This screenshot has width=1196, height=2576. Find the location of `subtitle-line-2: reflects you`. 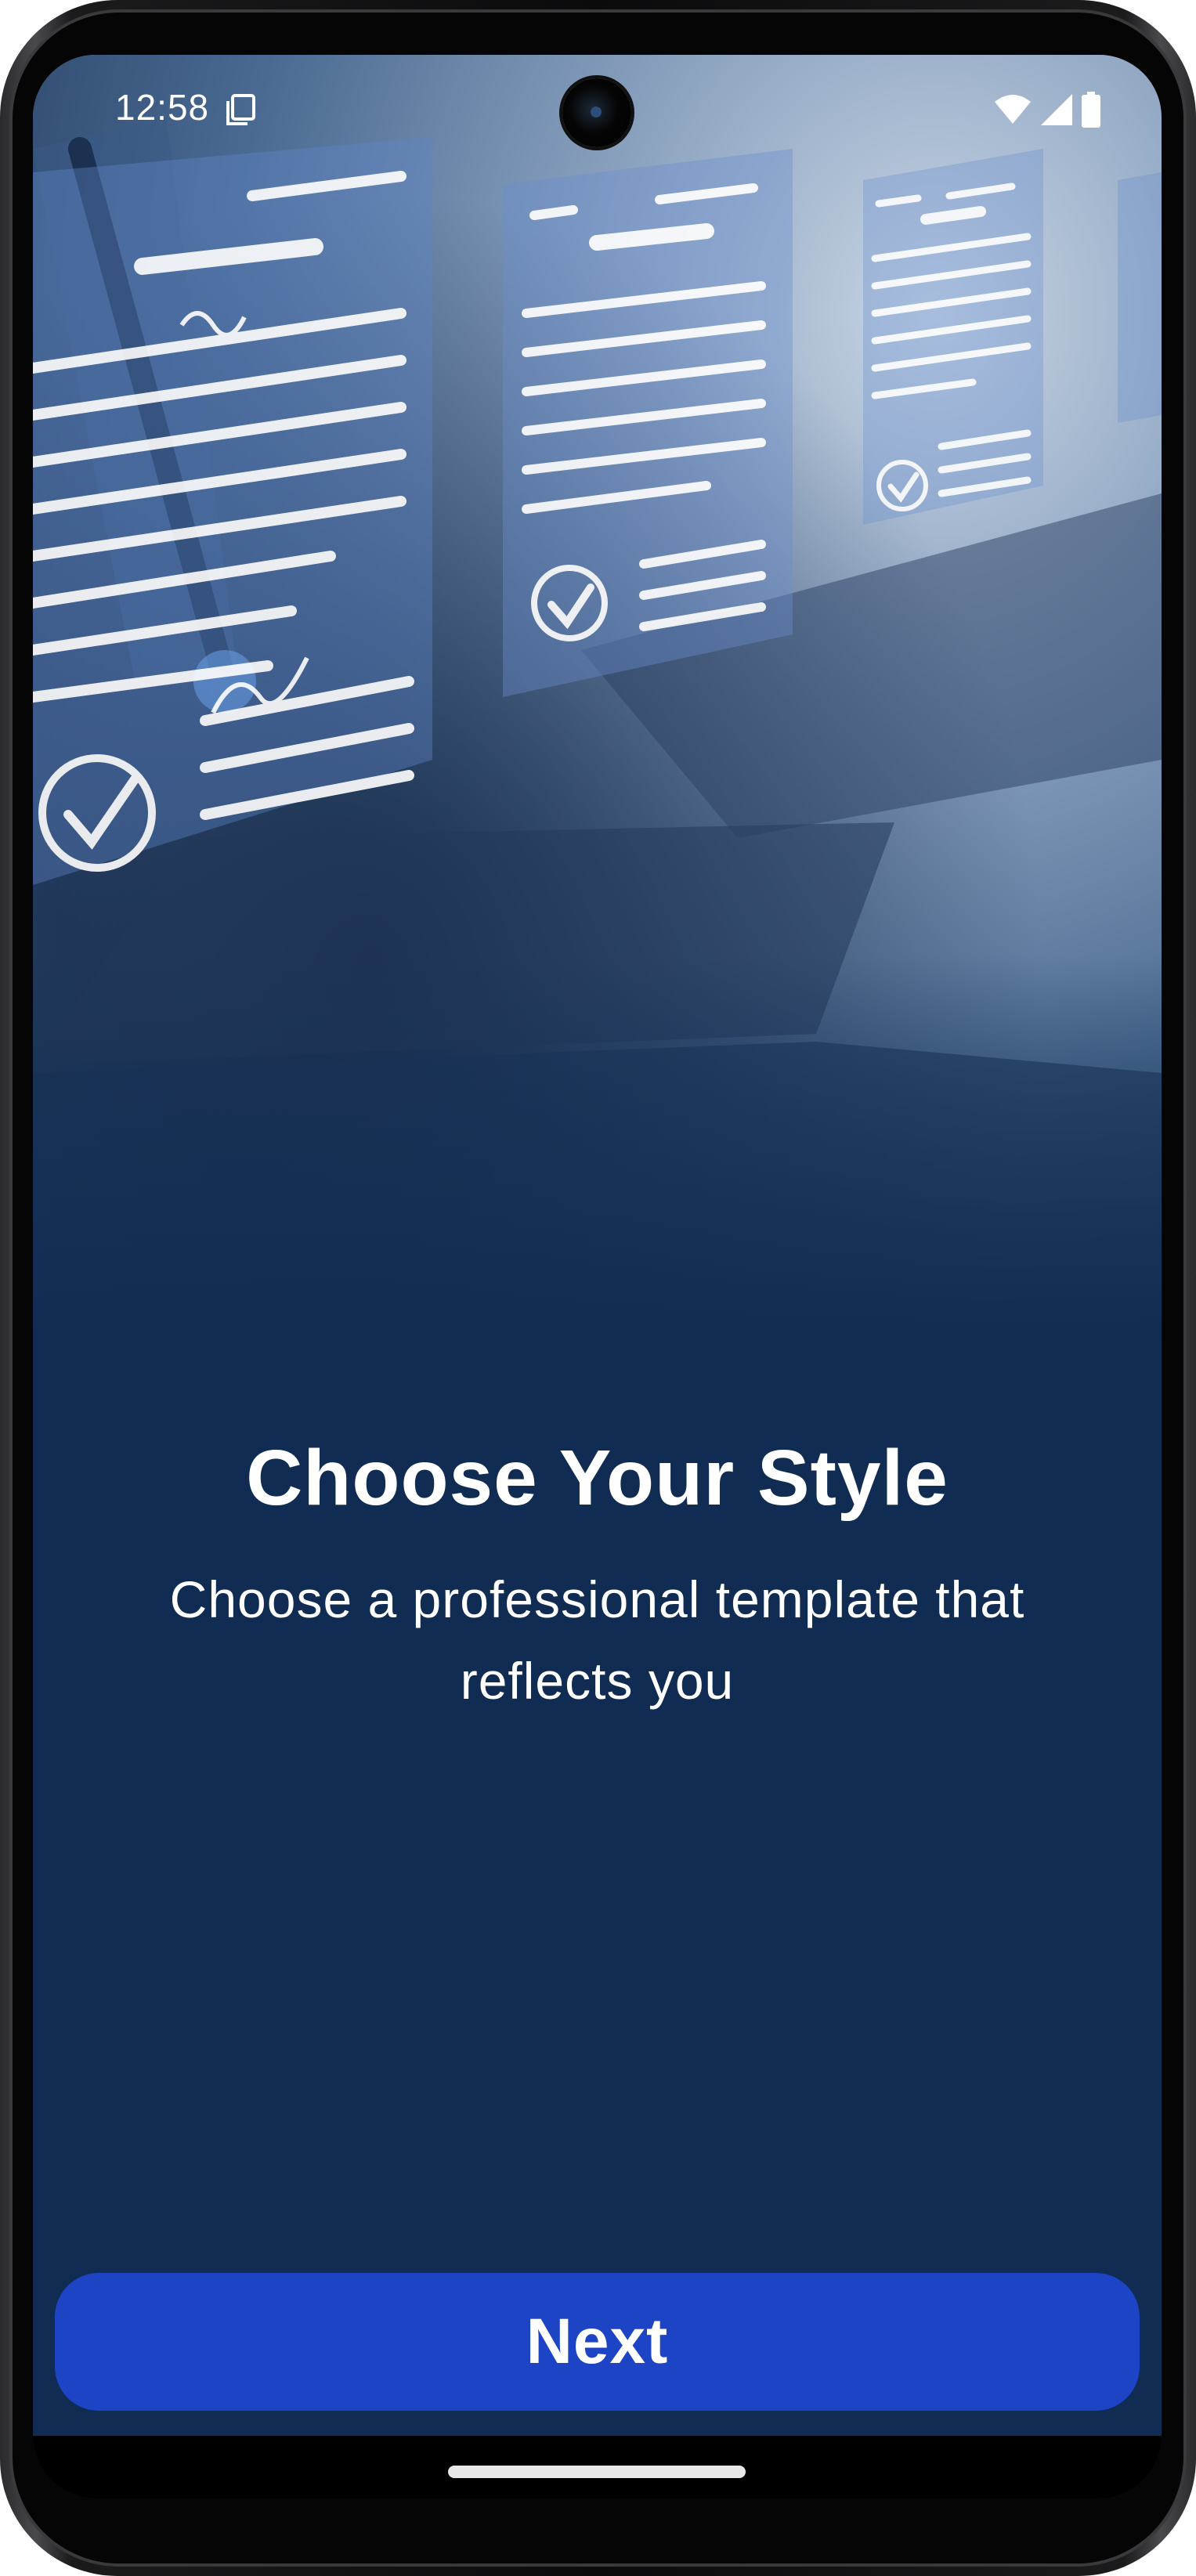

subtitle-line-2: reflects you is located at coordinates (597, 1681).